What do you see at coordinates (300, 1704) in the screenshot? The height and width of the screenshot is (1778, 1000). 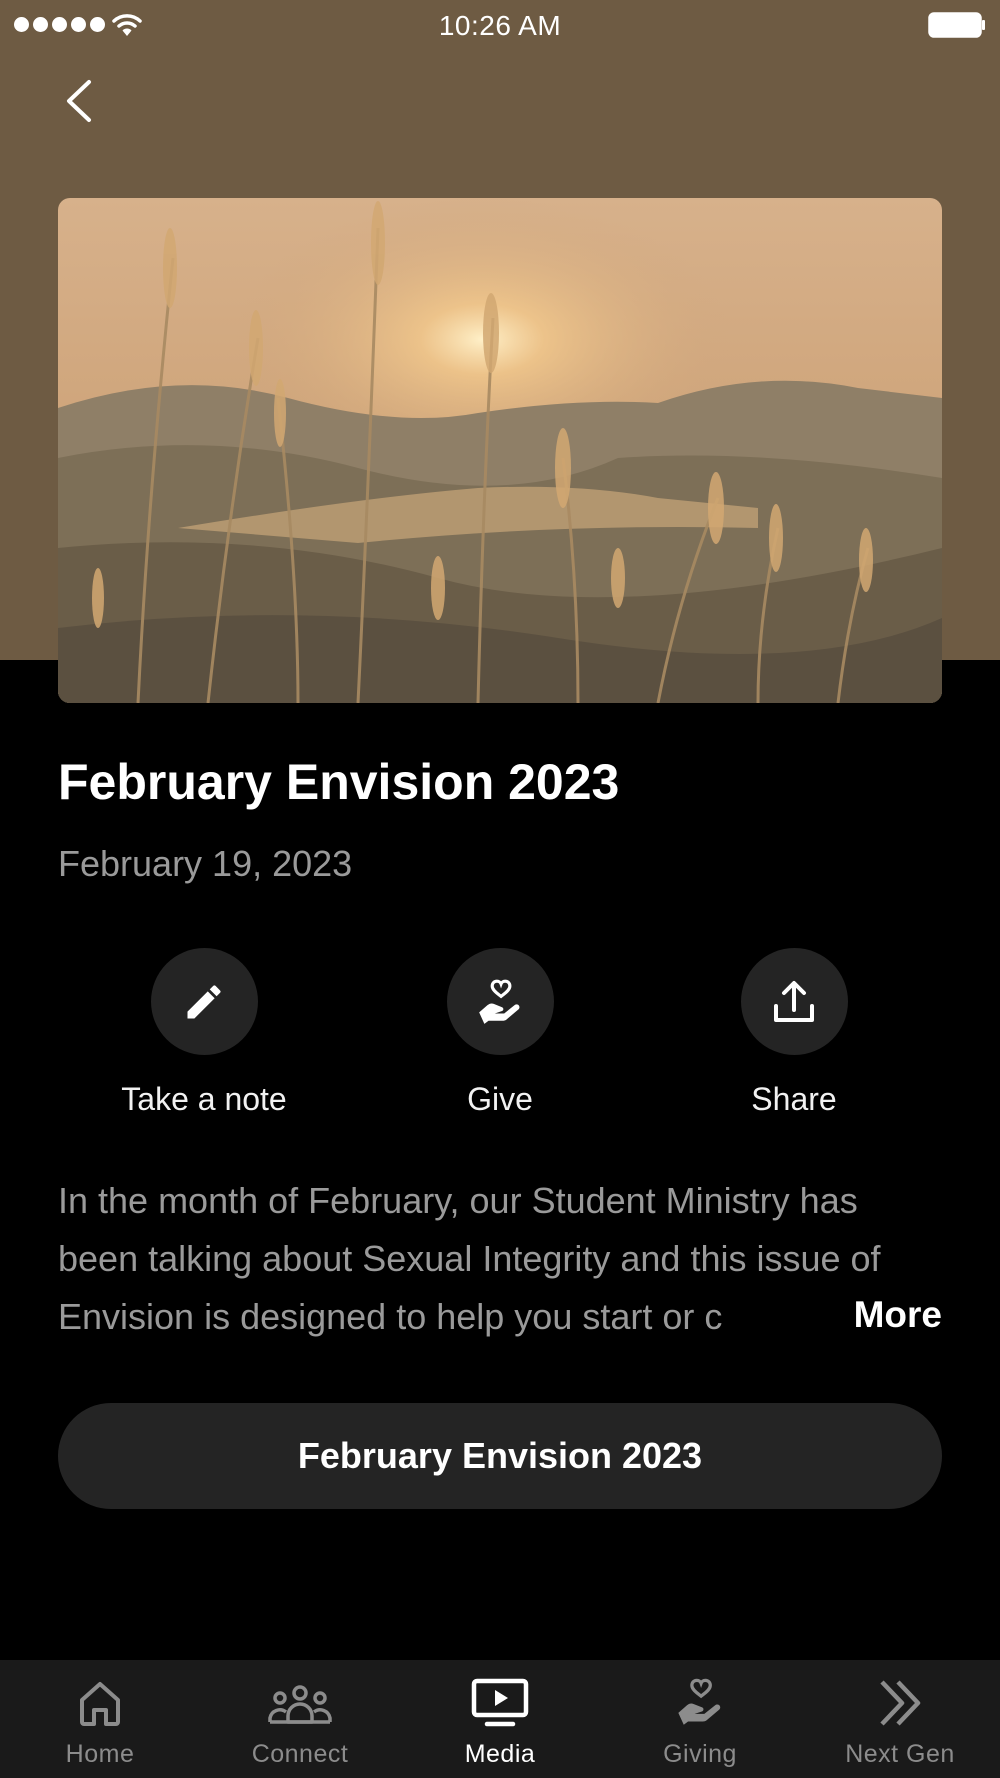 I see `group-icon` at bounding box center [300, 1704].